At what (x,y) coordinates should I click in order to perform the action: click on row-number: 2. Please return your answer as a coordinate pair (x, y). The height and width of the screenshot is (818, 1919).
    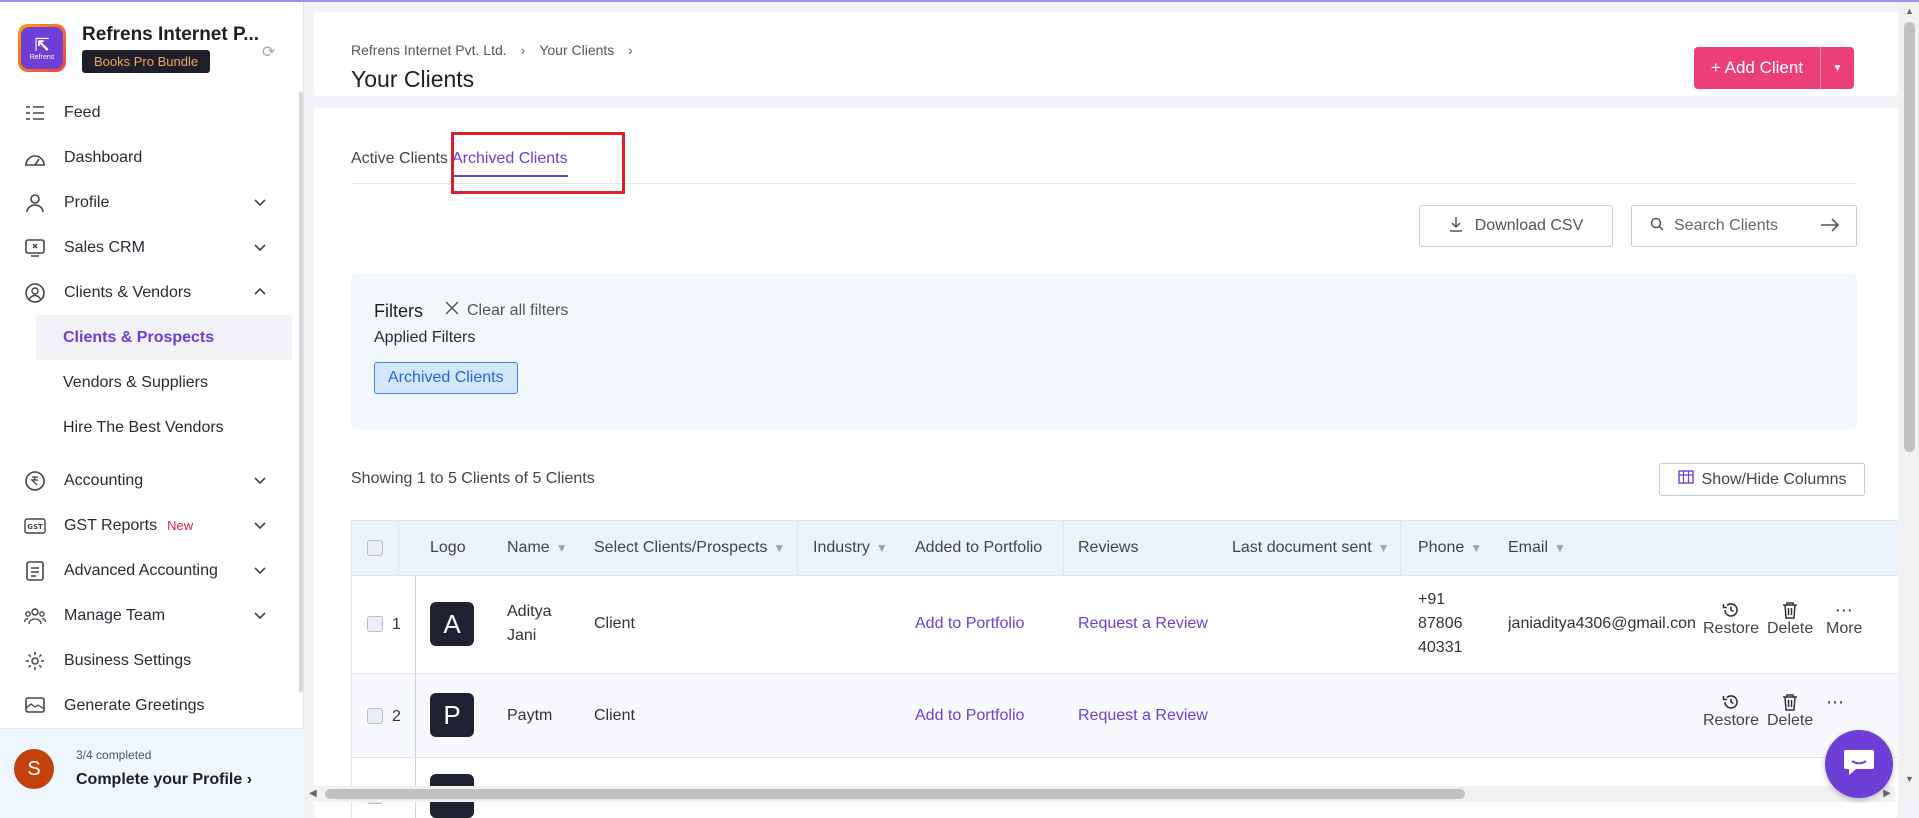
    Looking at the image, I should click on (396, 716).